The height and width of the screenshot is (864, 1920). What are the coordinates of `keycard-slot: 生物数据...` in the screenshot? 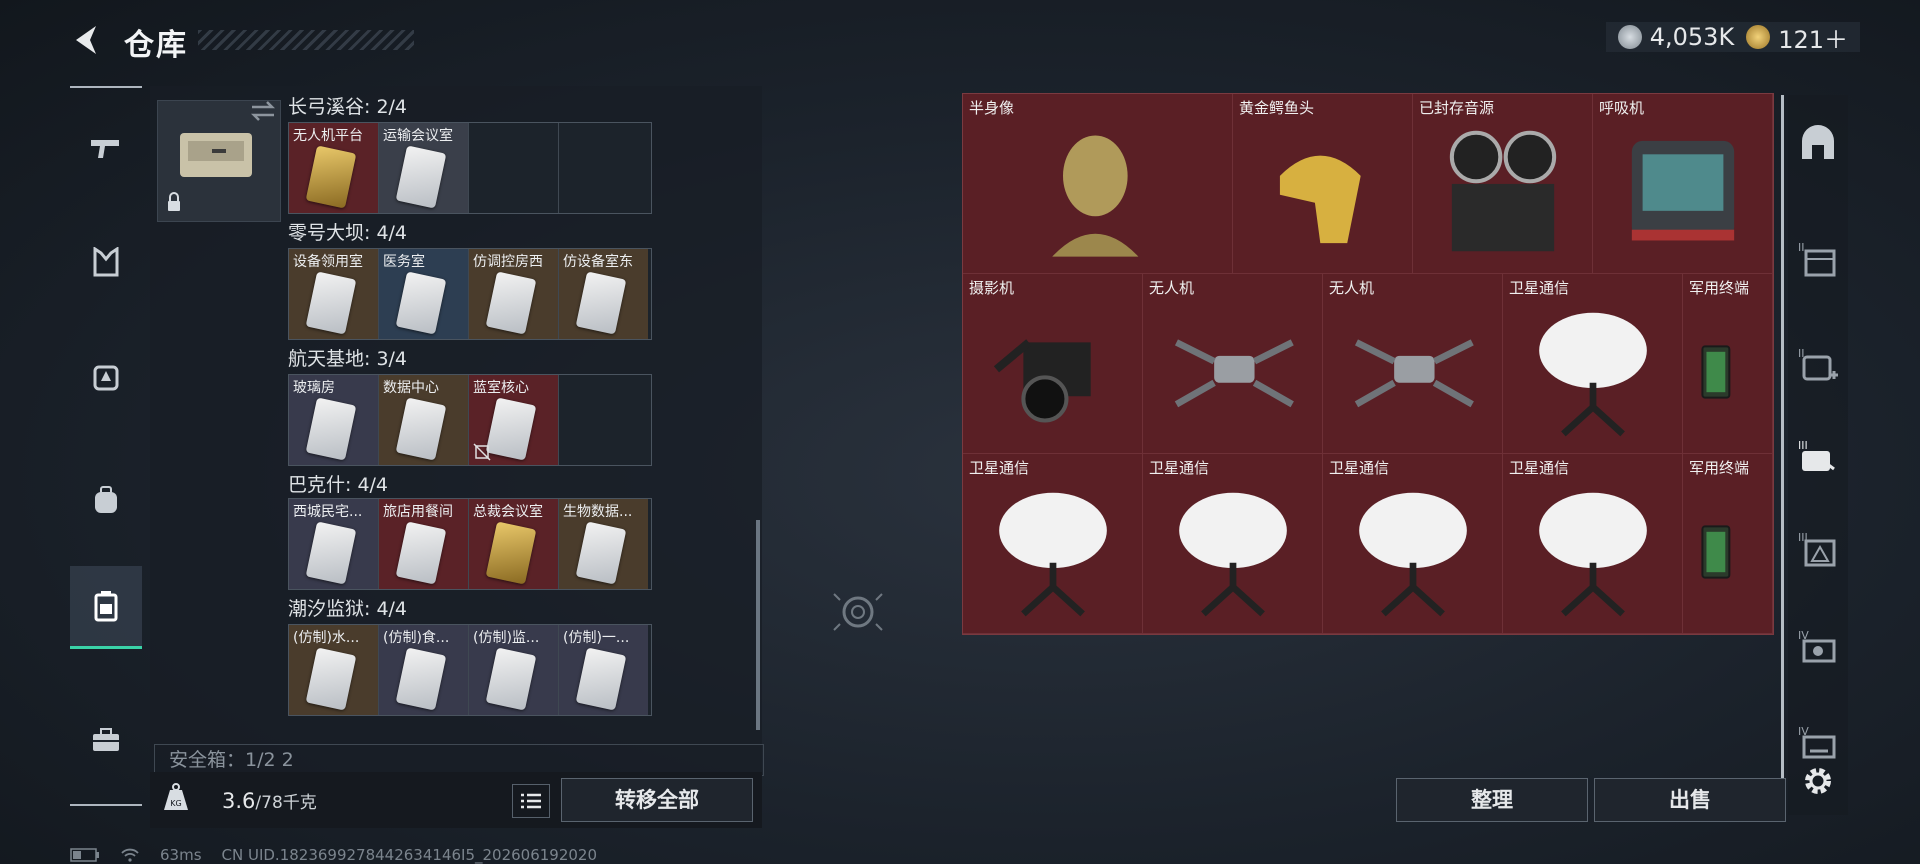 It's located at (603, 544).